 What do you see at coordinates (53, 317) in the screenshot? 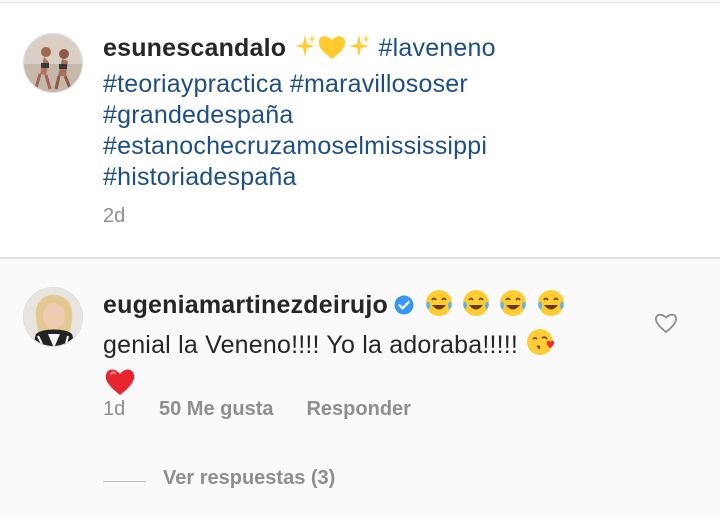
I see `comment-author-avatar` at bounding box center [53, 317].